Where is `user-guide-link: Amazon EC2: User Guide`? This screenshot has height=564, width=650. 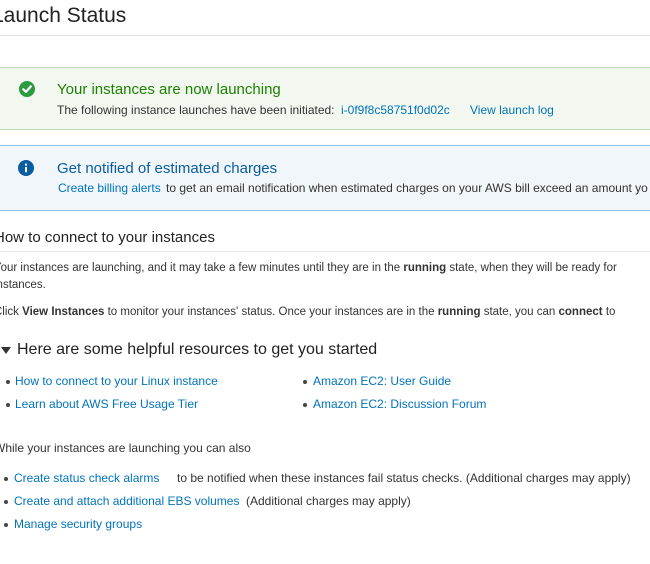 user-guide-link: Amazon EC2: User Guide is located at coordinates (382, 381).